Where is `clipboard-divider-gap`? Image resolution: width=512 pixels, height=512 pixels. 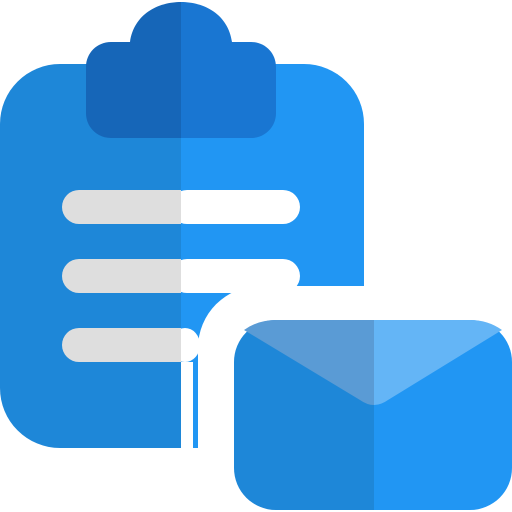 clipboard-divider-gap is located at coordinates (187, 405).